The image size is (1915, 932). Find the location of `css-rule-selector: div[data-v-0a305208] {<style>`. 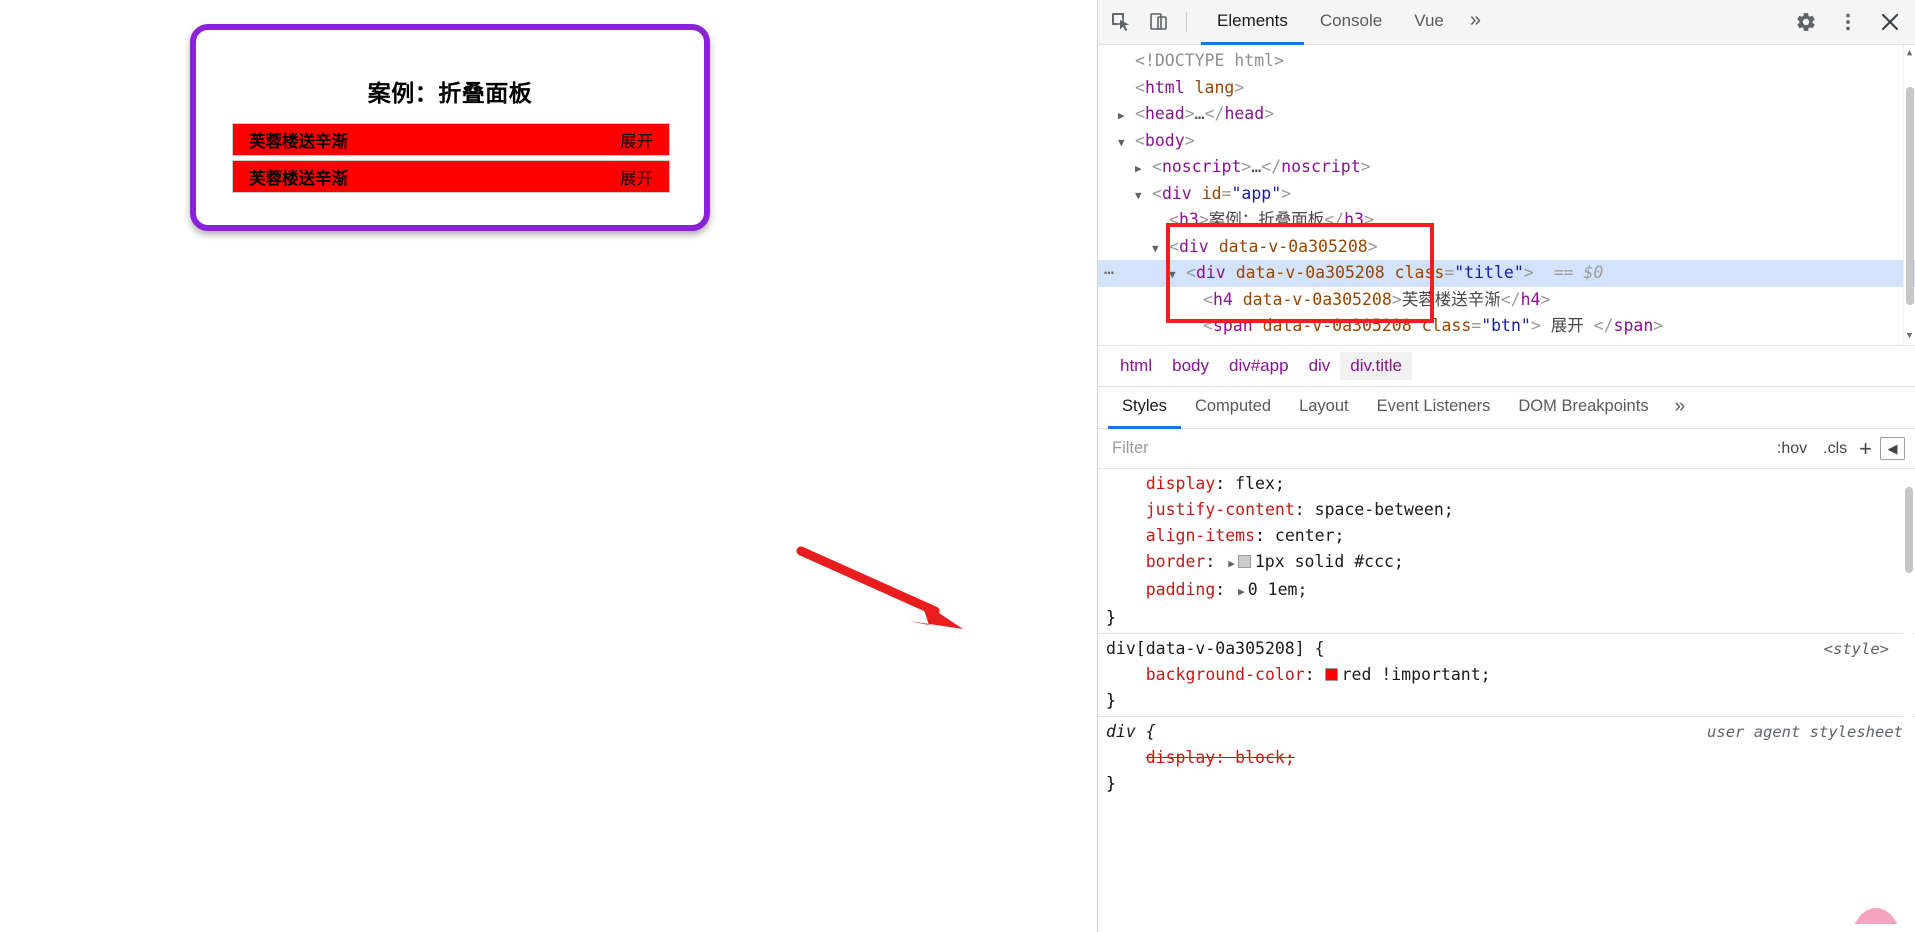

css-rule-selector: div[data-v-0a305208] {<style> is located at coordinates (1510, 649).